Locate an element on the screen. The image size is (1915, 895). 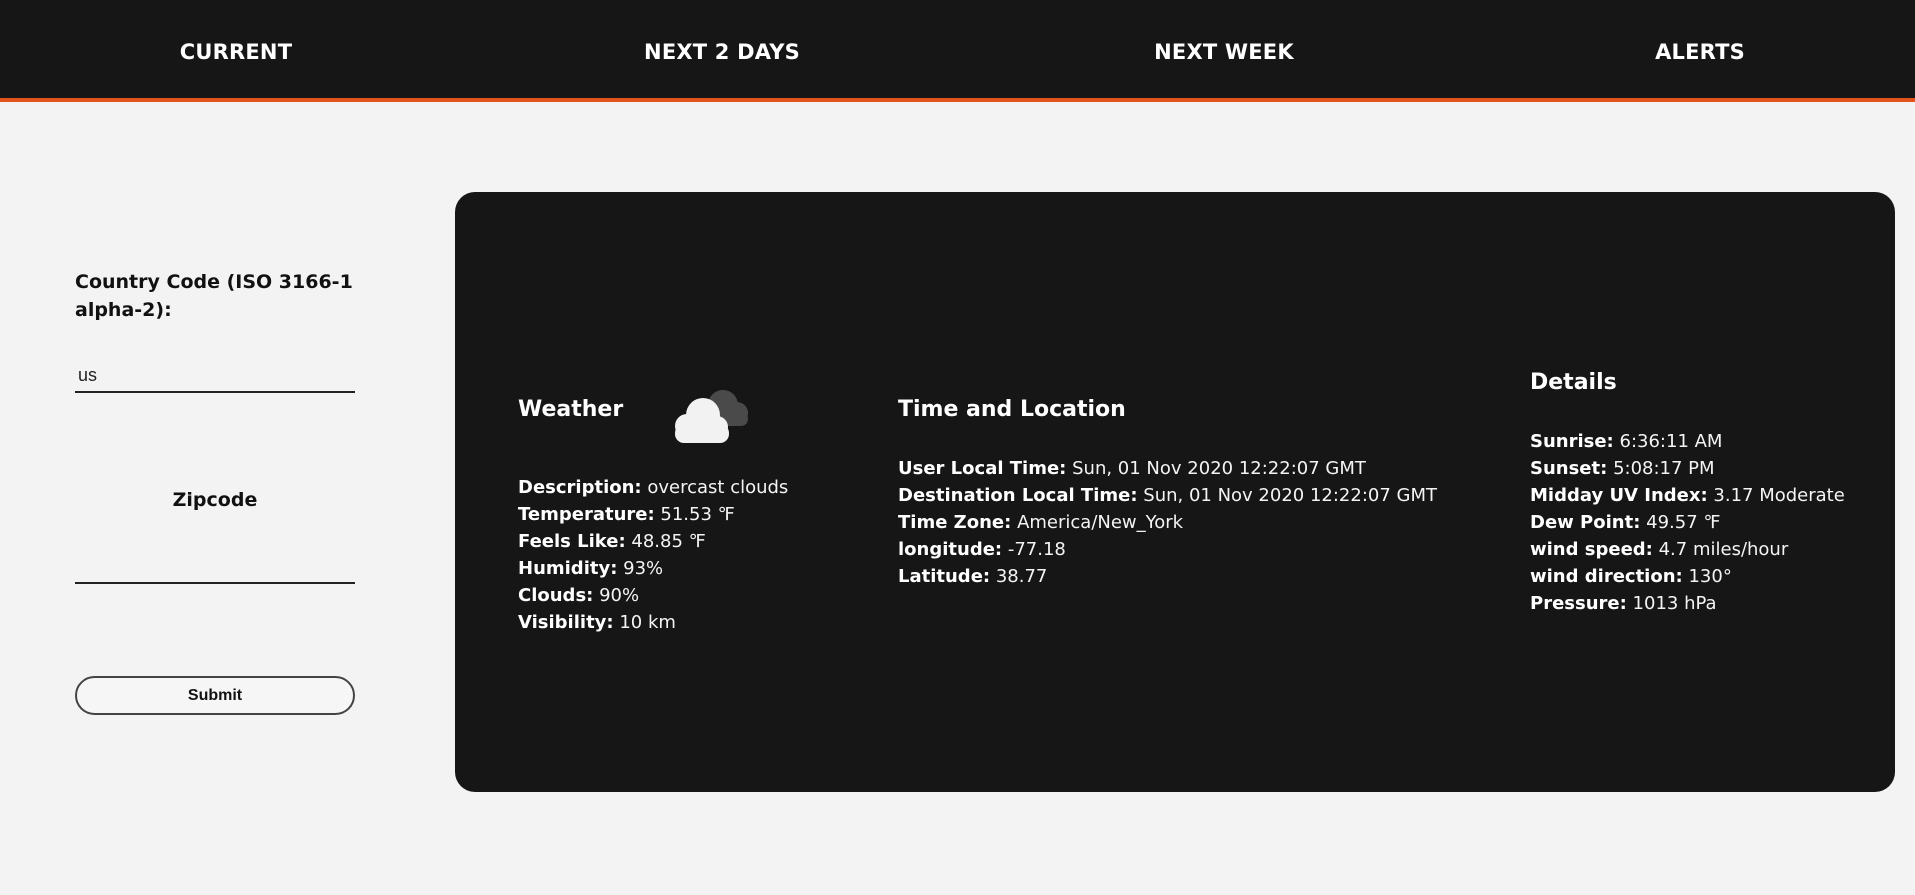
list-item: wind direction: 130° is located at coordinates (1687, 576).